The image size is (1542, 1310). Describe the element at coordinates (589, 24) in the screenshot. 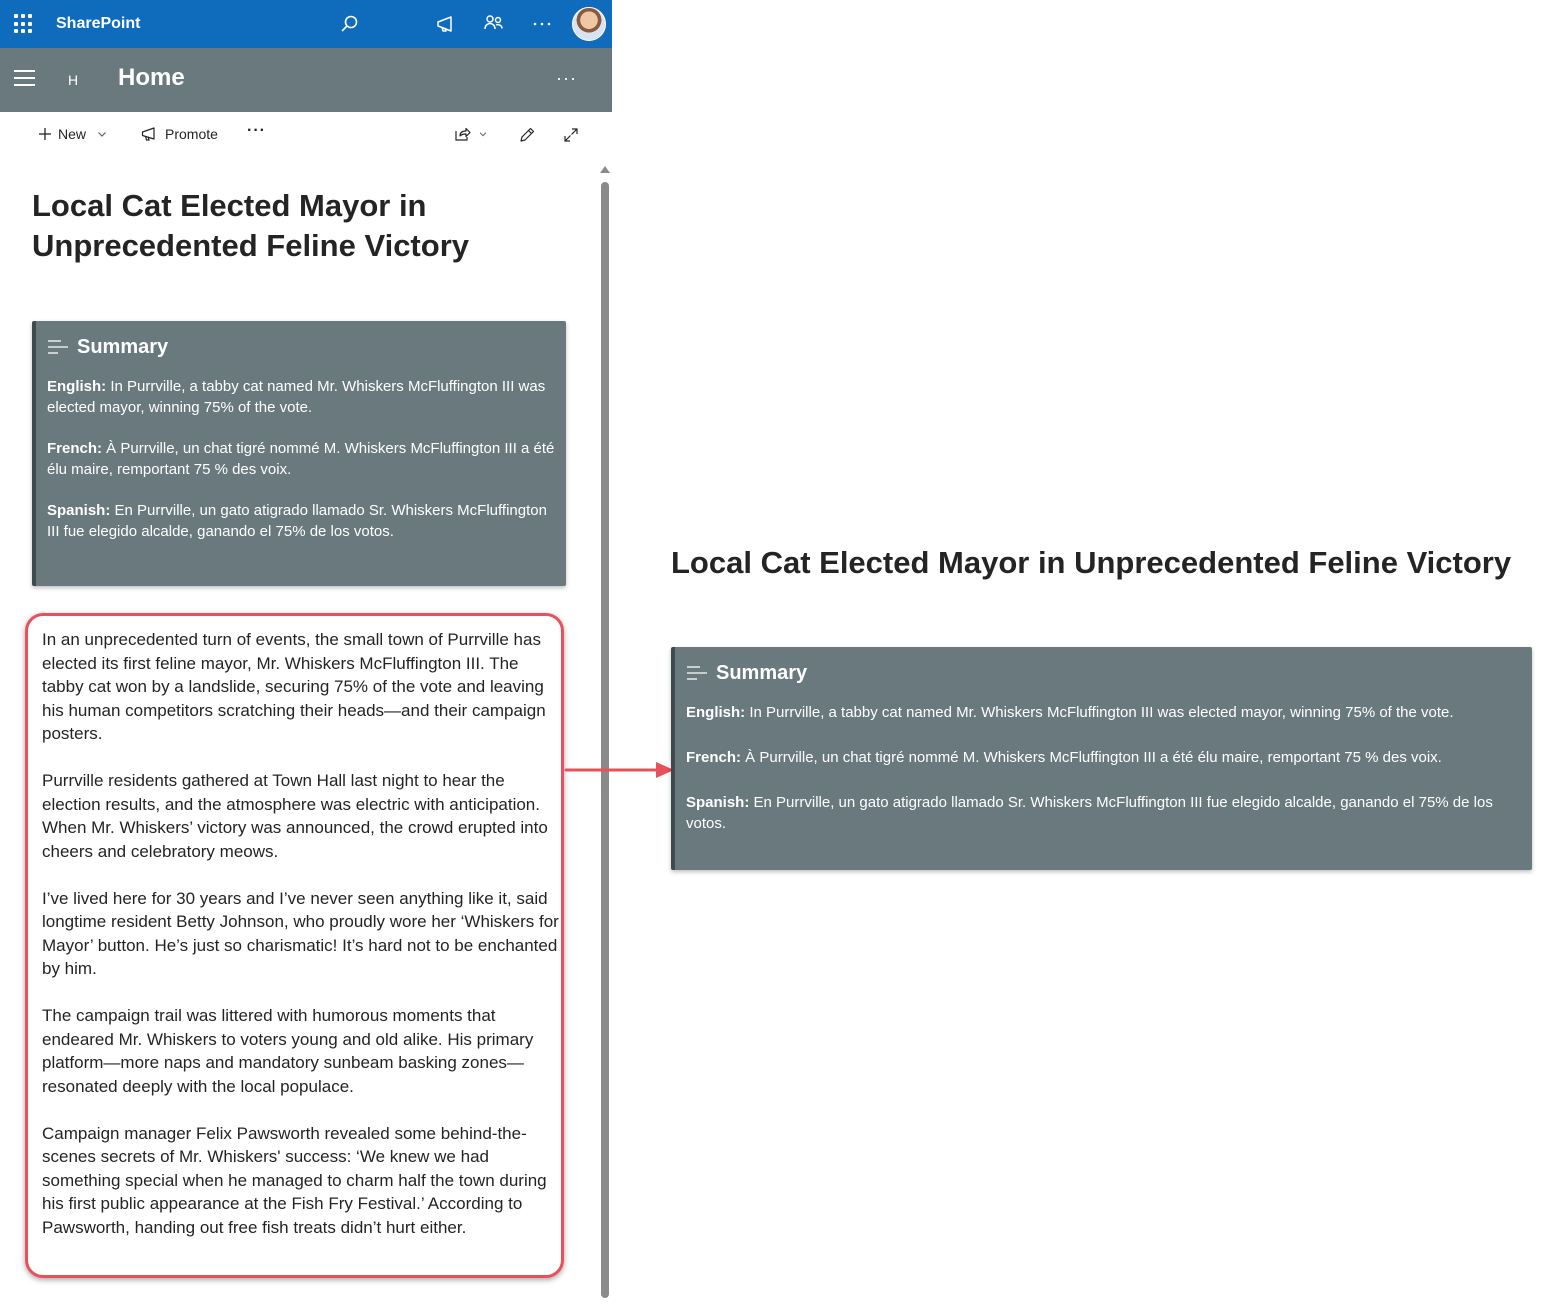

I see `avatar` at that location.